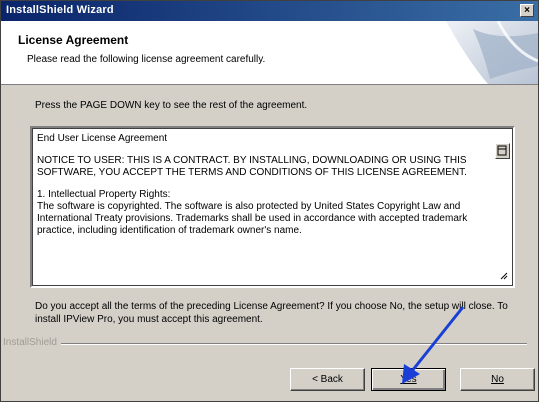 The image size is (539, 402). What do you see at coordinates (102, 138) in the screenshot?
I see `license-heading: End User License Agreement` at bounding box center [102, 138].